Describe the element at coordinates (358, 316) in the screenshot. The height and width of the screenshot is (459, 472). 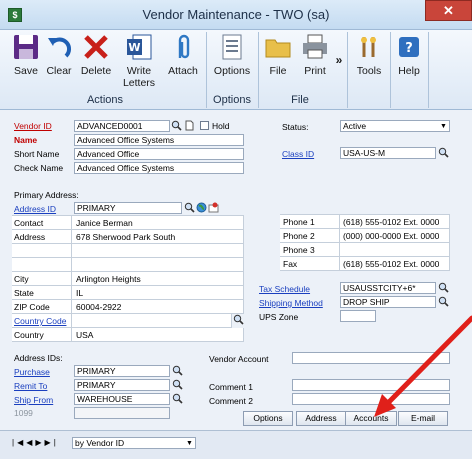
I see `ups-zone-field` at that location.